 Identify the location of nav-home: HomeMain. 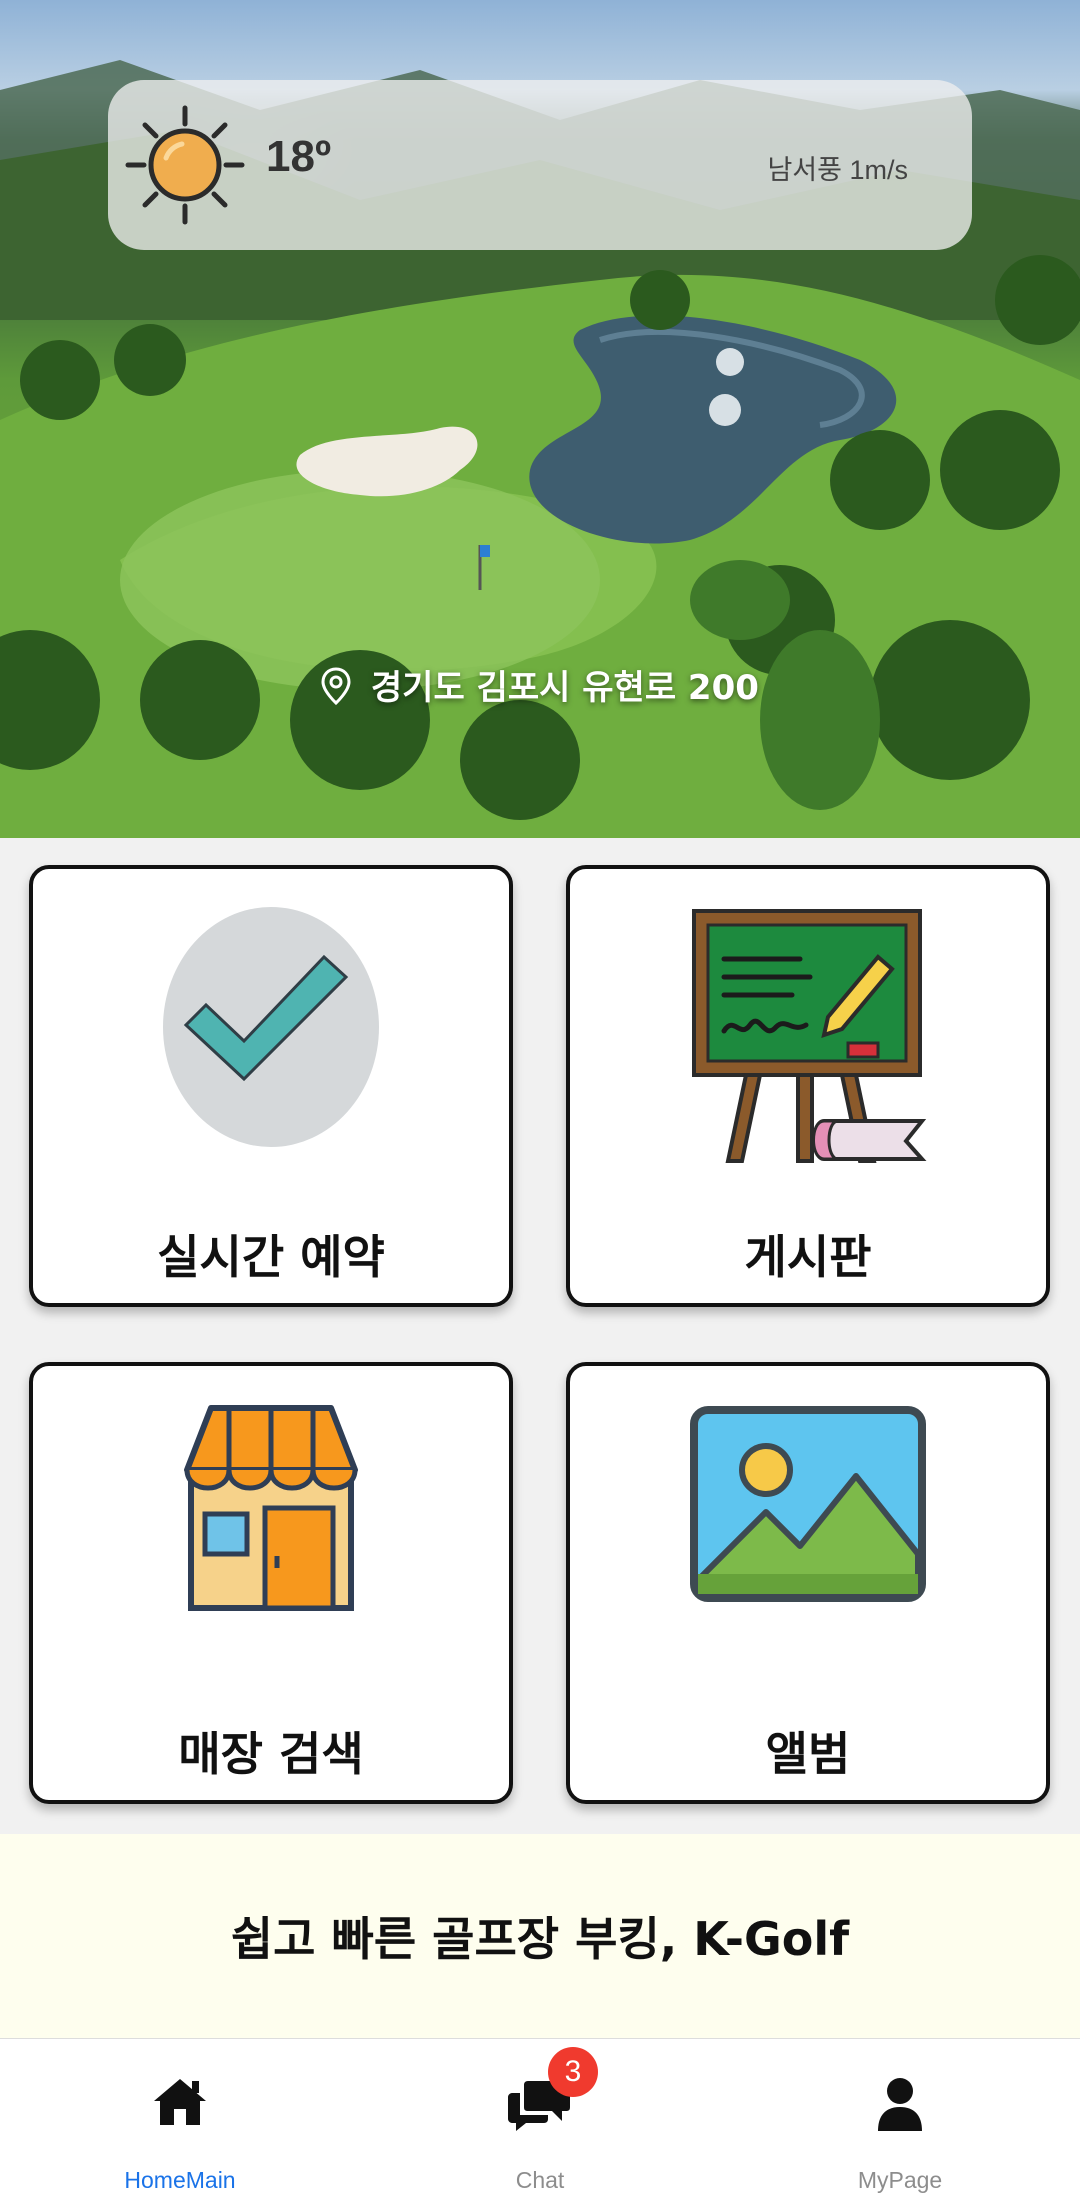
(180, 2117).